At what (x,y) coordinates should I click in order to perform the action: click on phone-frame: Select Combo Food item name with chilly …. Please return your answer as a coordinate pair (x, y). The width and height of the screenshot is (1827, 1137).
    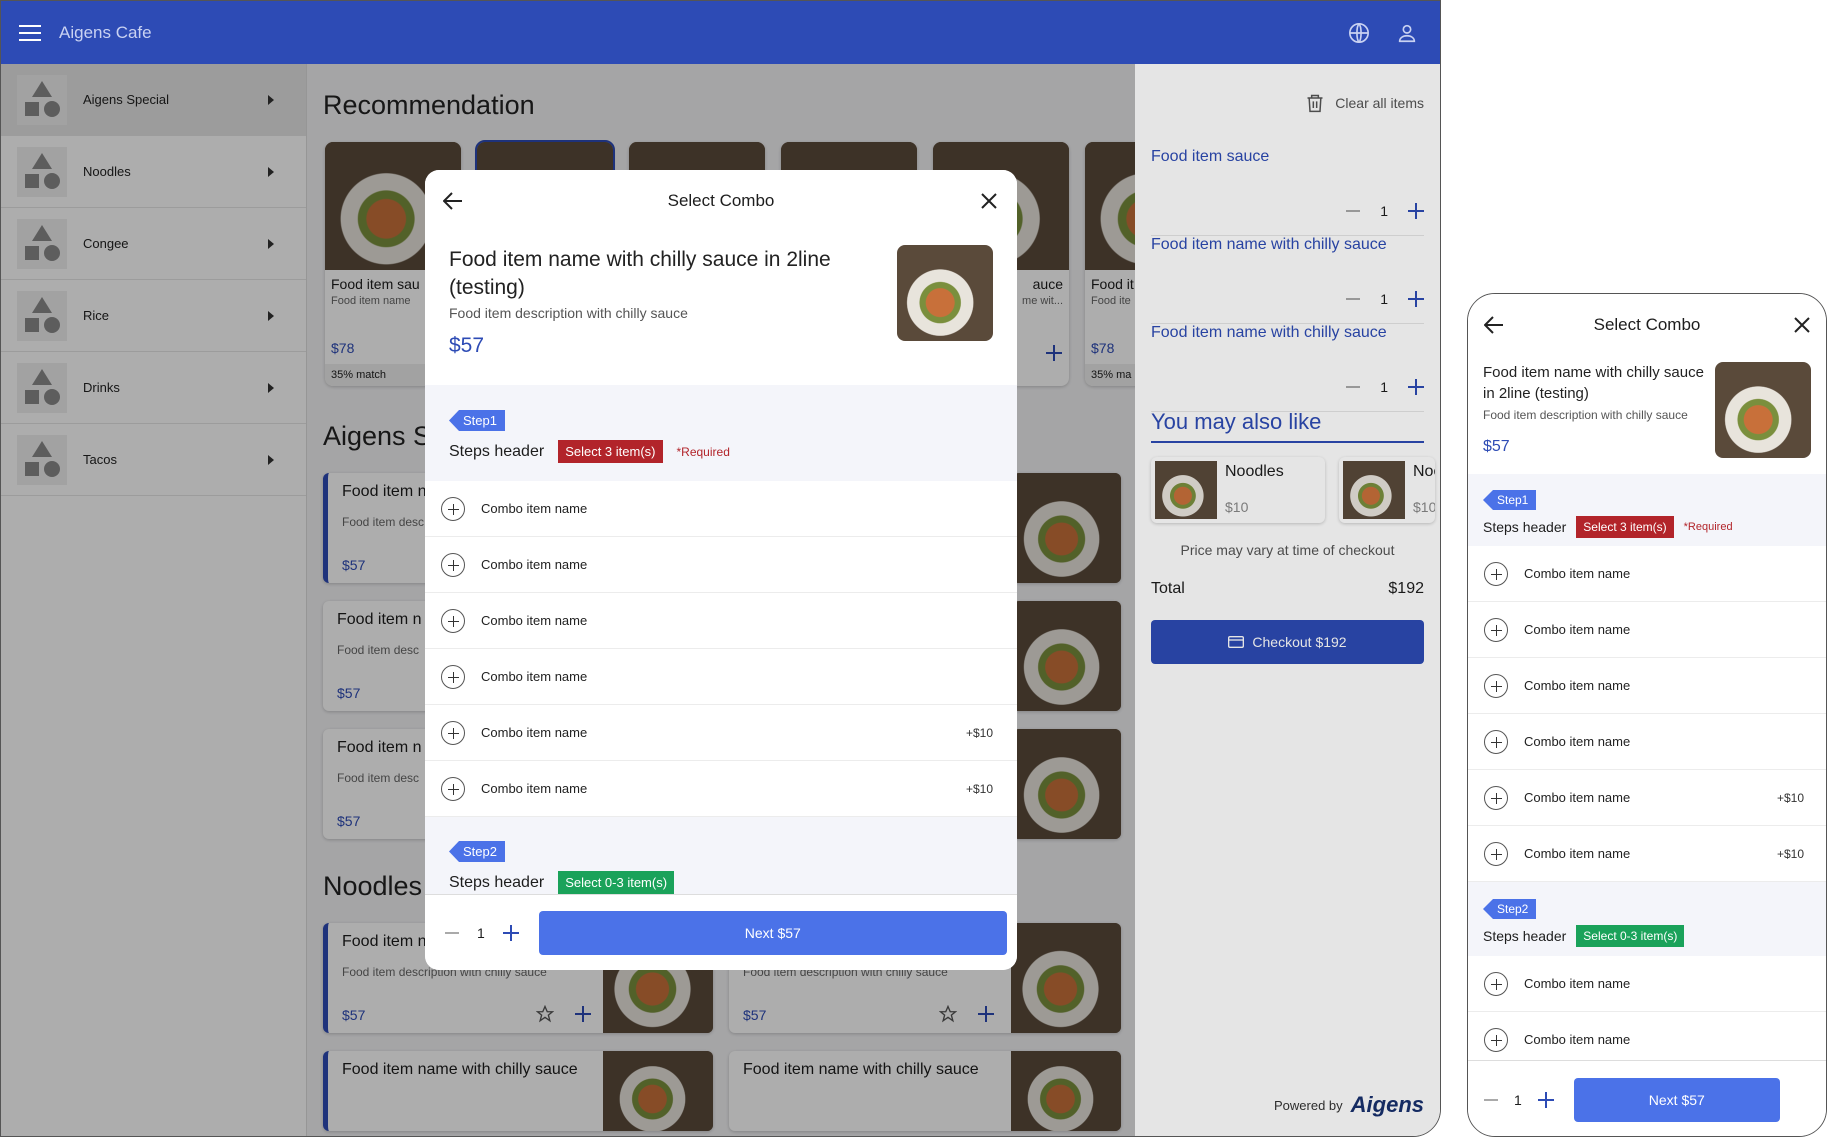
    Looking at the image, I should click on (1647, 715).